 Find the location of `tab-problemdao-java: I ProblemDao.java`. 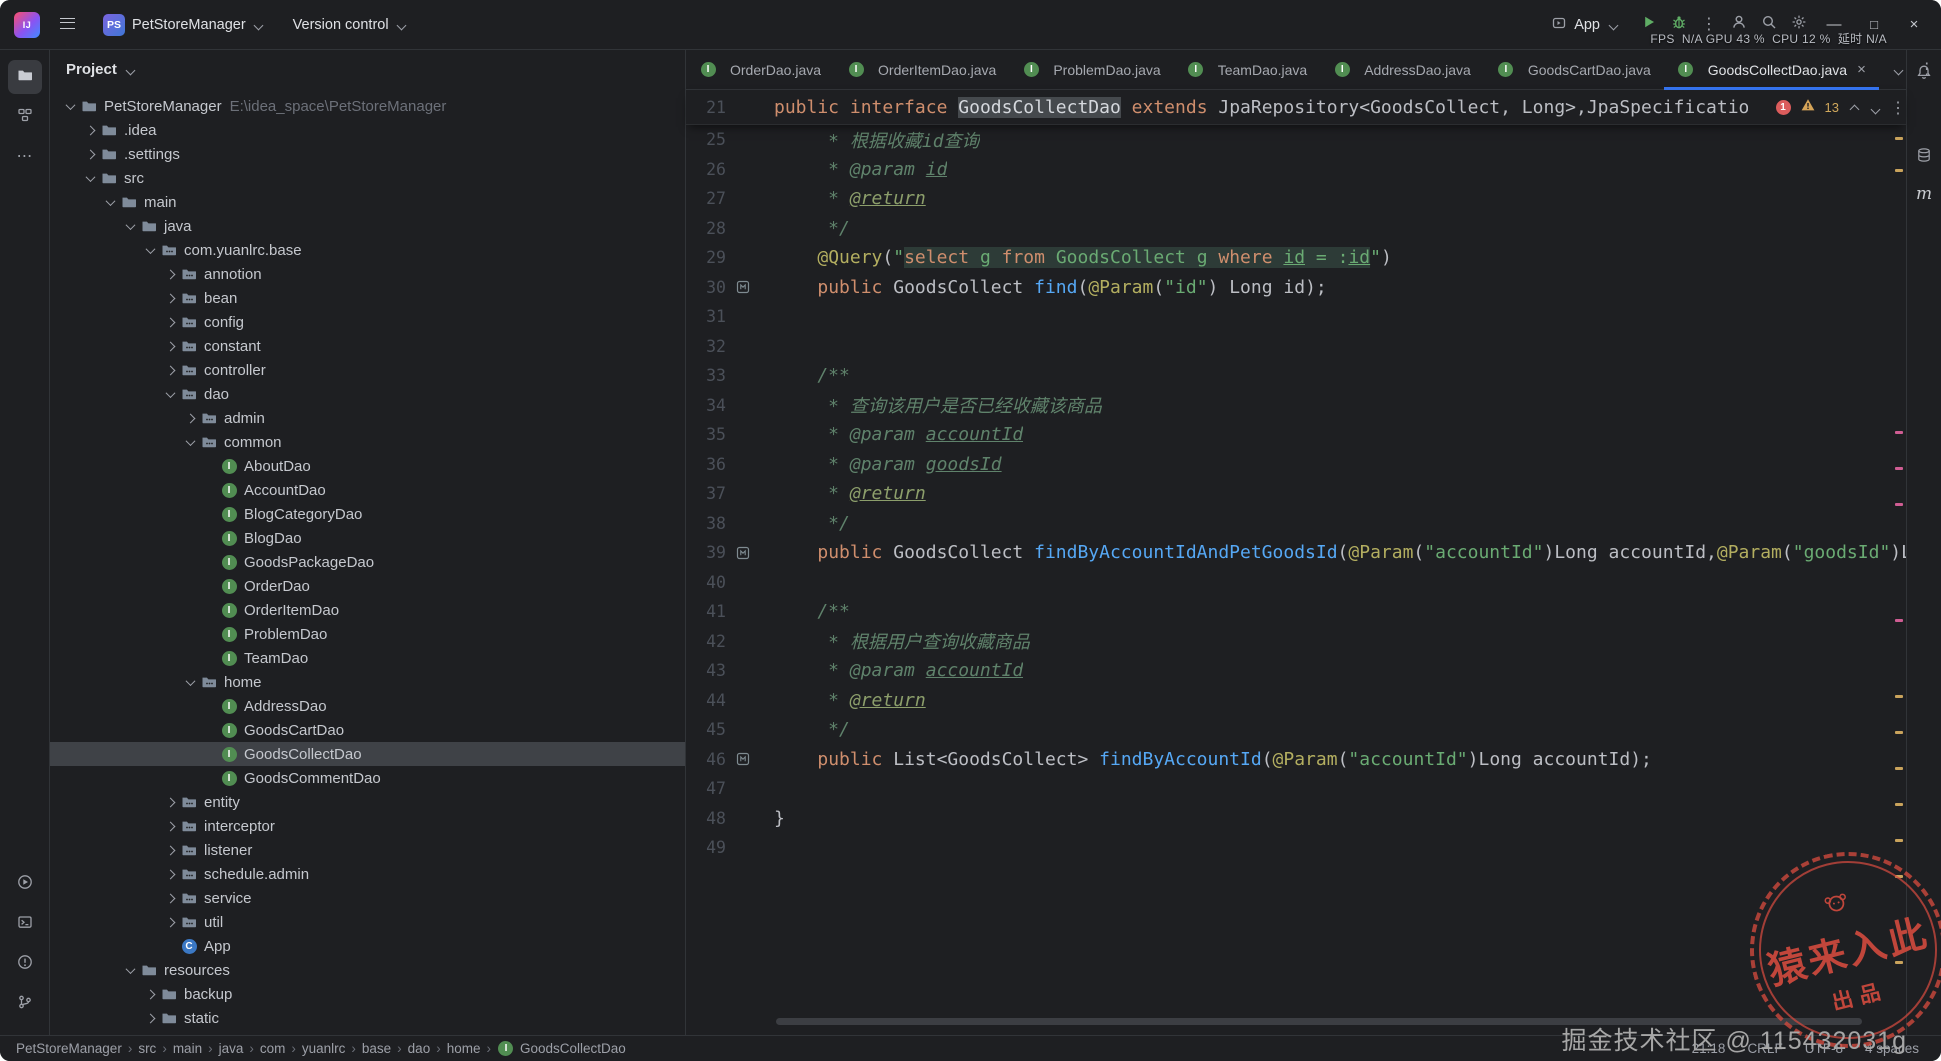

tab-problemdao-java: I ProblemDao.java is located at coordinates (1091, 69).